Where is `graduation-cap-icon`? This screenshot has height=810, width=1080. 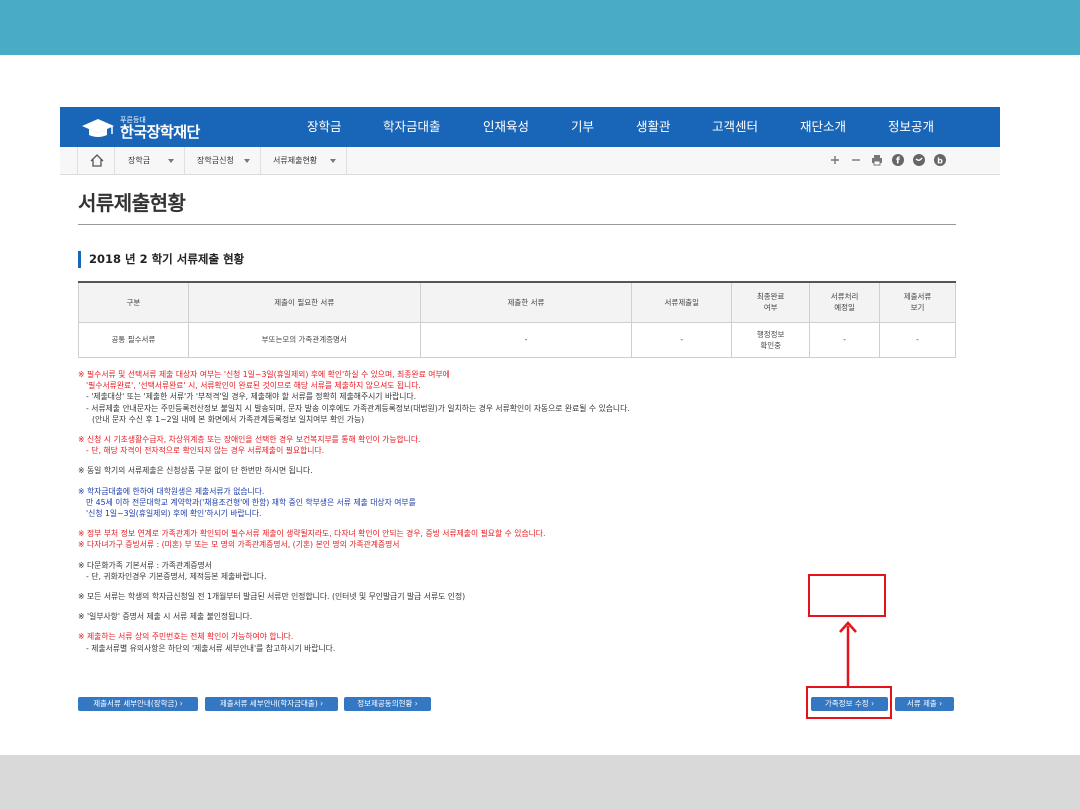 graduation-cap-icon is located at coordinates (98, 128).